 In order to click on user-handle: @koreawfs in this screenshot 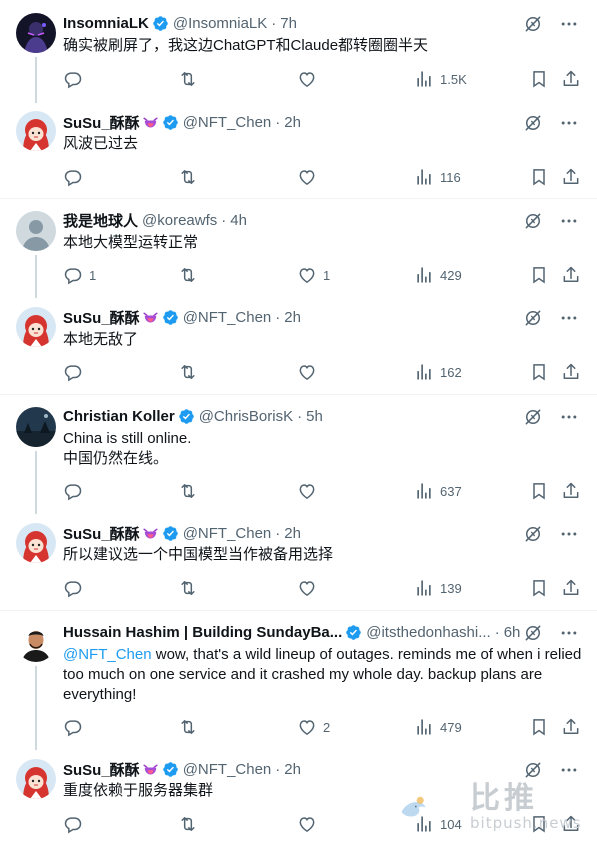, I will do `click(179, 220)`.